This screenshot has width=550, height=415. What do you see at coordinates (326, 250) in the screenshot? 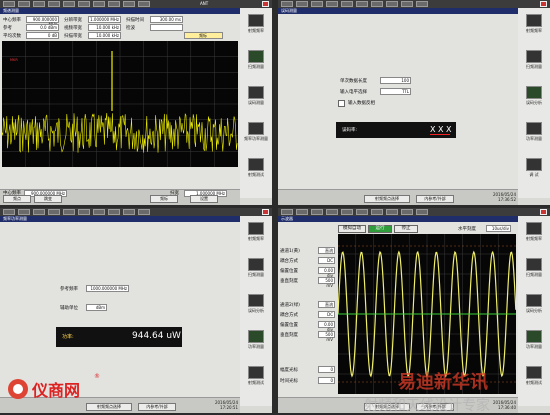
I see `ch1-coupling: 直流` at bounding box center [326, 250].